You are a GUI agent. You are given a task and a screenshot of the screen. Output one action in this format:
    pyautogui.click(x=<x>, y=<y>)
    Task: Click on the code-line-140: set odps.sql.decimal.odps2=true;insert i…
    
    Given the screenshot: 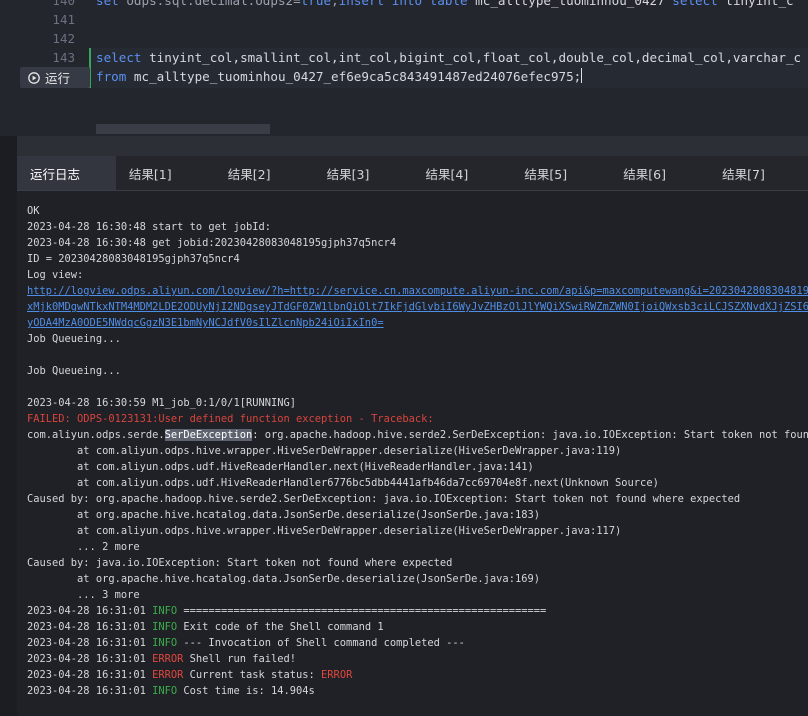 What is the action you would take?
    pyautogui.click(x=445, y=5)
    